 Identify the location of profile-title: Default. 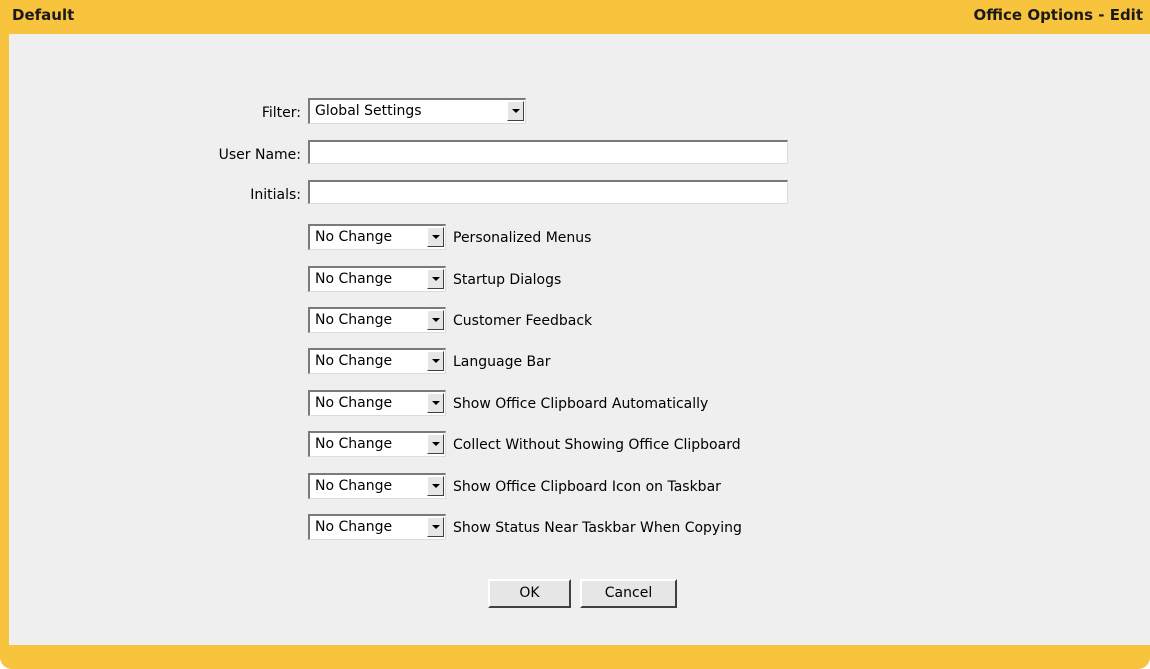
(43, 15).